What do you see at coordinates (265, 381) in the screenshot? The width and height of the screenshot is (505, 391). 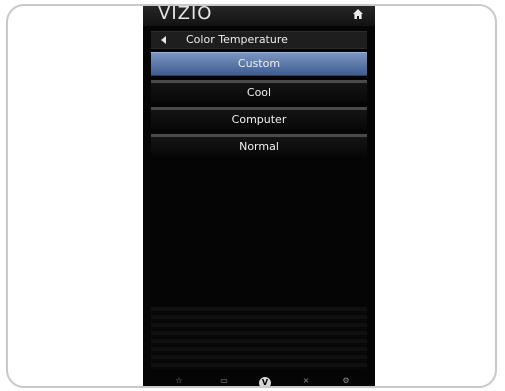 I see `vizio-v-icon: V` at bounding box center [265, 381].